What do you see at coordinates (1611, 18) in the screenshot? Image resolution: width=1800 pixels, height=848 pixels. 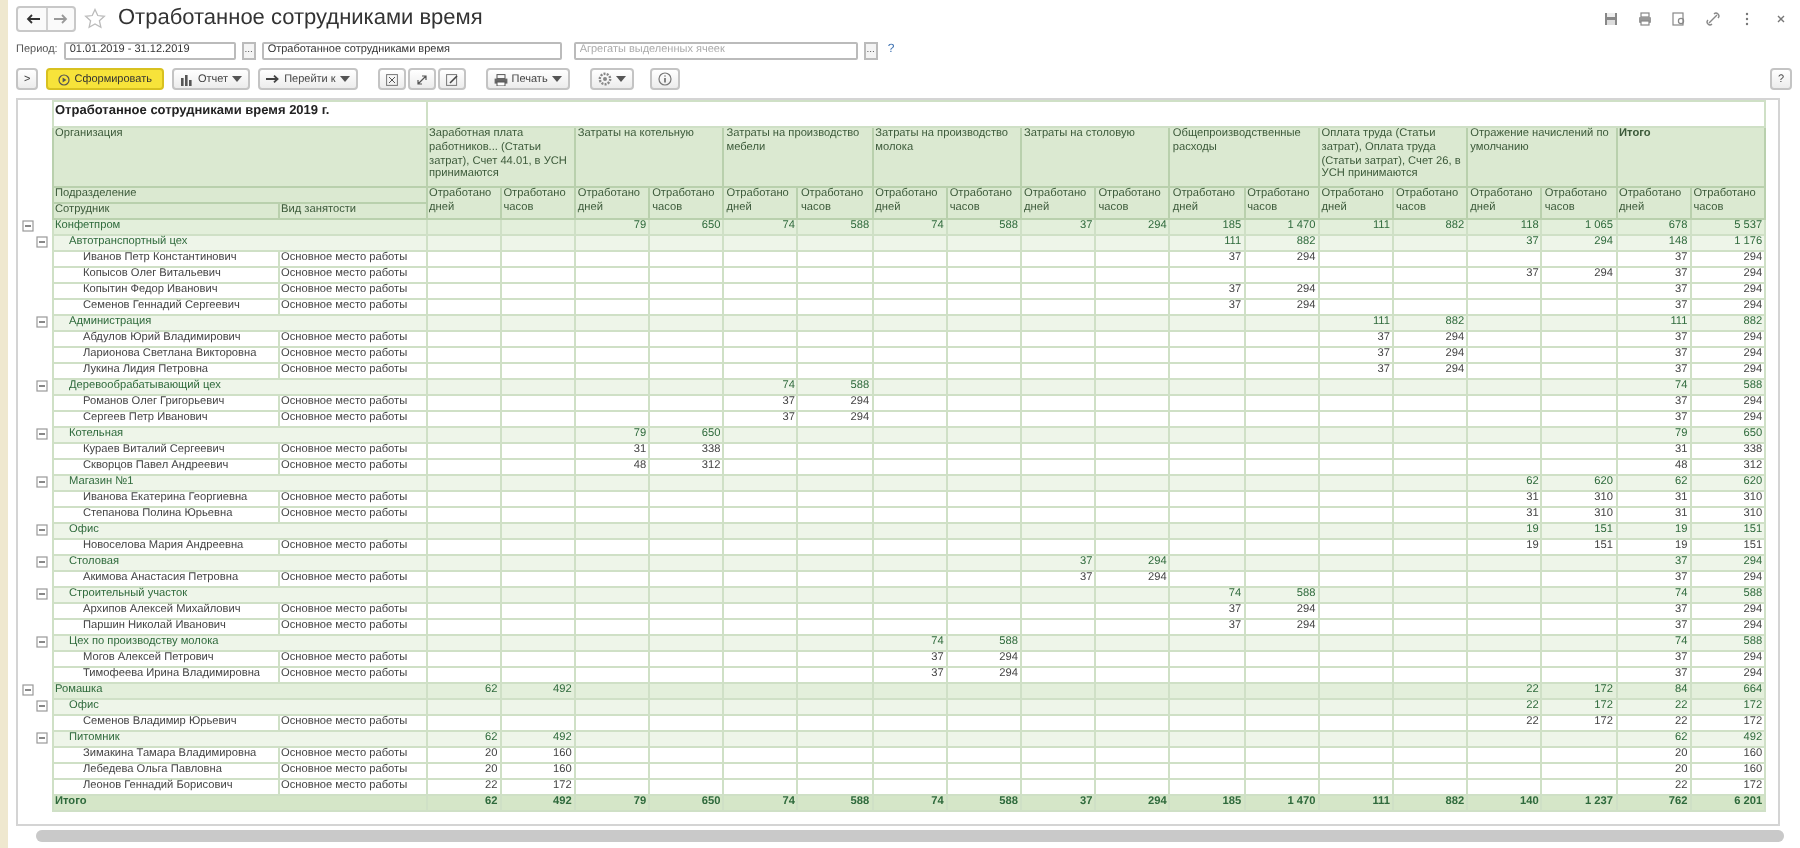 I see `save-icon` at bounding box center [1611, 18].